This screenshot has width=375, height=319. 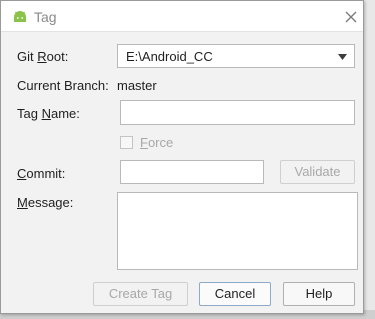 I want to click on commit-input, so click(x=192, y=172).